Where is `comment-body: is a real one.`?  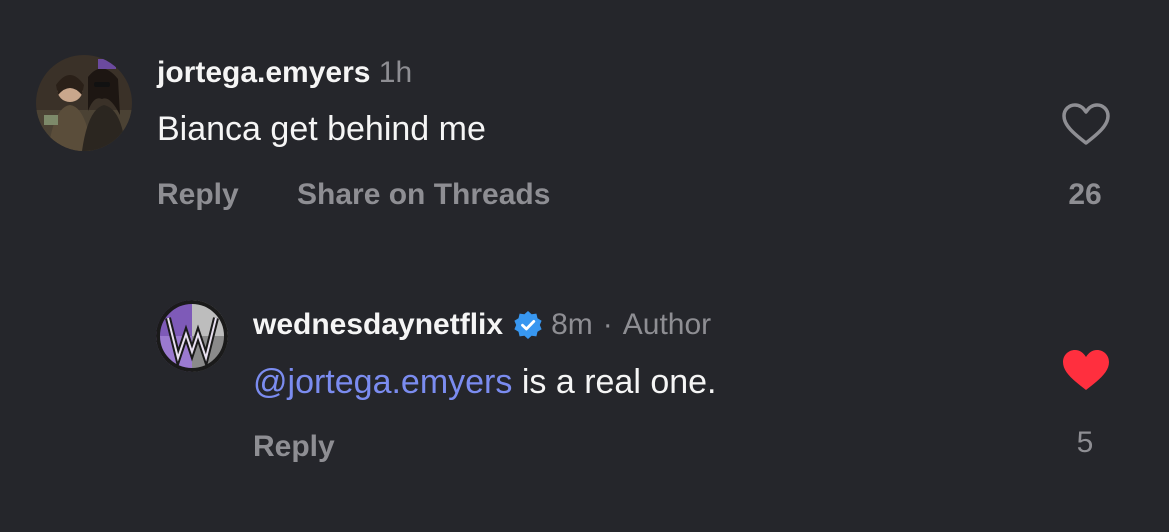 comment-body: is a real one. is located at coordinates (614, 382).